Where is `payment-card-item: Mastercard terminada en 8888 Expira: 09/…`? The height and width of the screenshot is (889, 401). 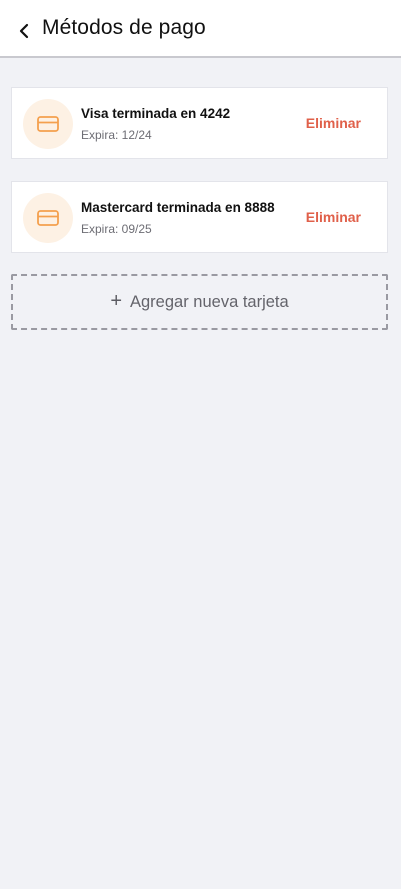 payment-card-item: Mastercard terminada en 8888 Expira: 09/… is located at coordinates (199, 217).